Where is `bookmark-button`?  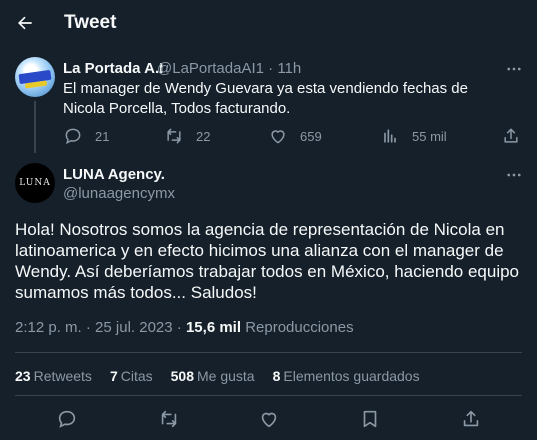 bookmark-button is located at coordinates (370, 419).